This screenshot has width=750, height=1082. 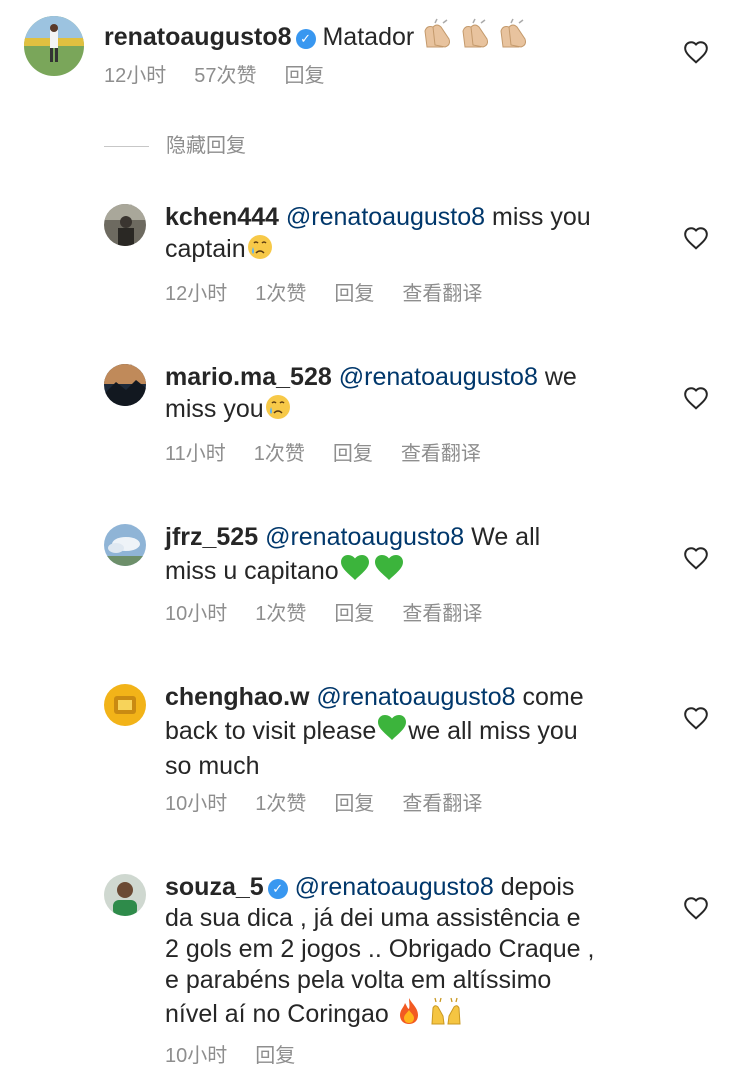 I want to click on username: kchen444, so click(x=222, y=217).